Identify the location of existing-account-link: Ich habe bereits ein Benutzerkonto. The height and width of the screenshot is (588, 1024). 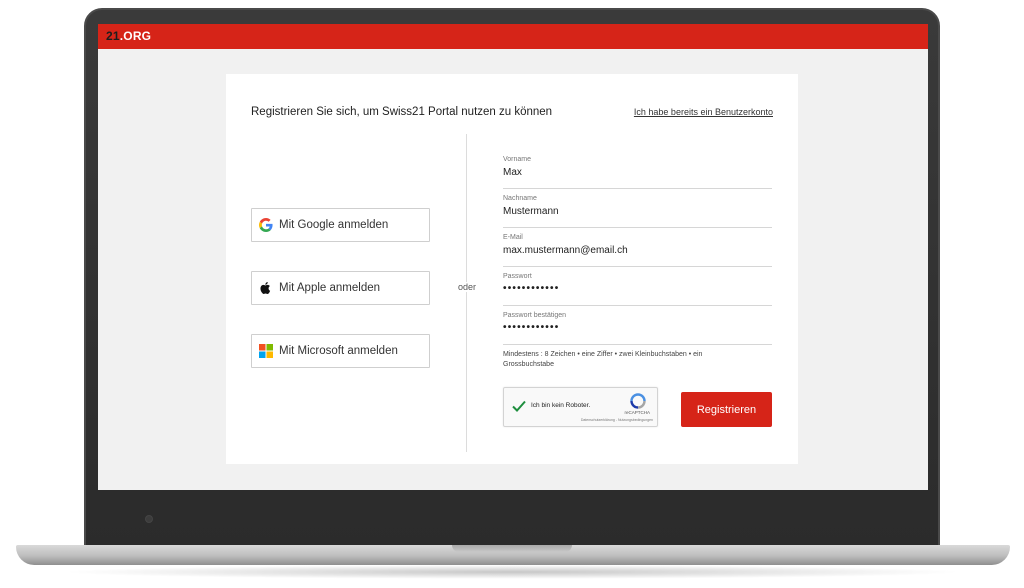
(703, 112).